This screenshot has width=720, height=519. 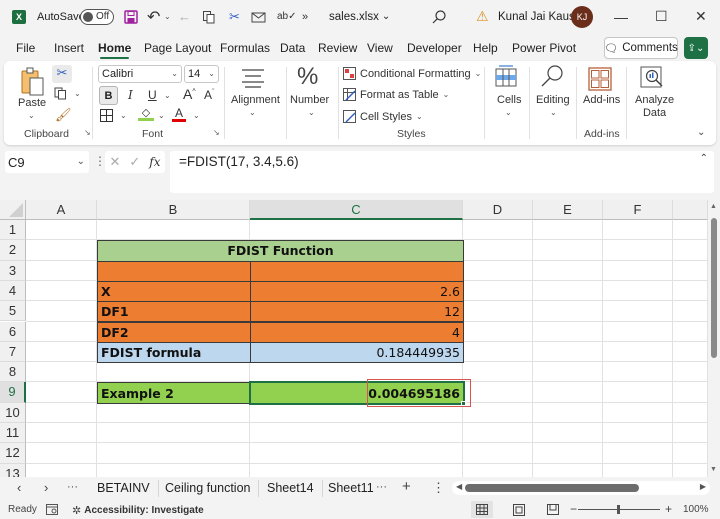 I want to click on email-icon, so click(x=258, y=16).